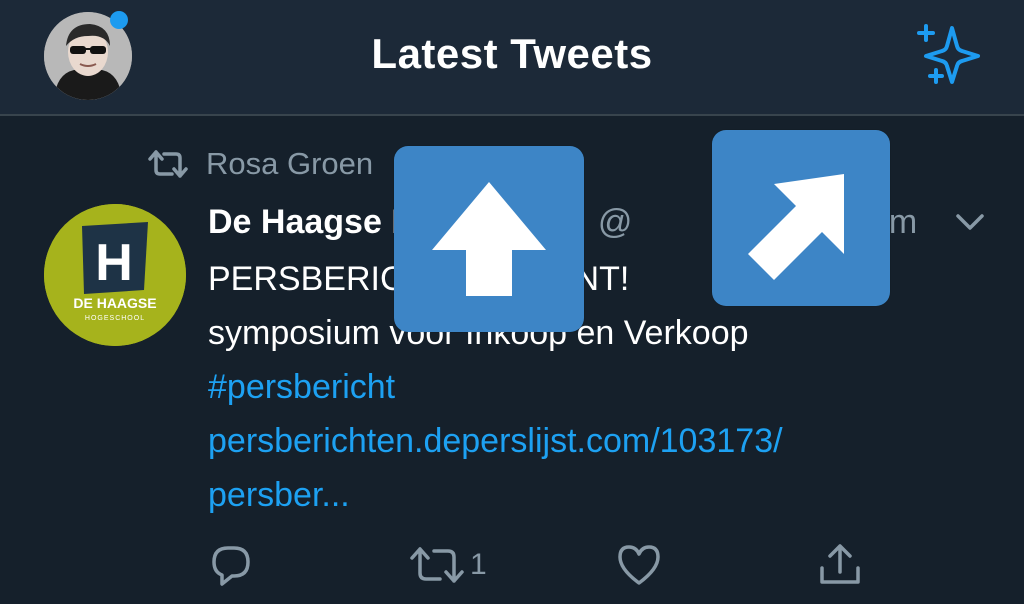 The image size is (1024, 604). I want to click on author-handle: @, so click(615, 221).